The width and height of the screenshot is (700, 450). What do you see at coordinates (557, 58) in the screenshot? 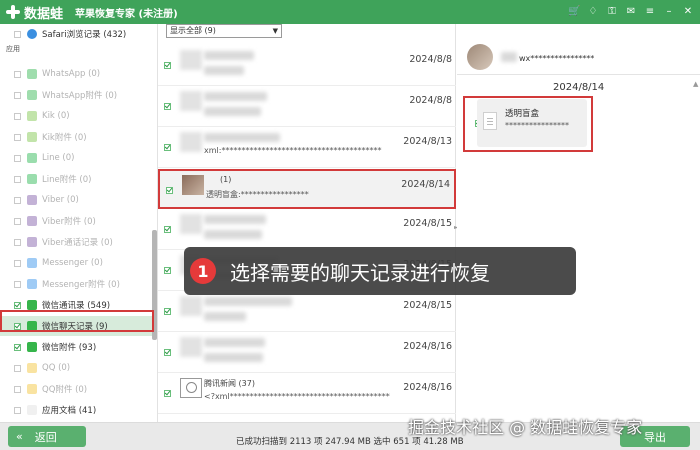
I see `contact-name: wx****************` at bounding box center [557, 58].